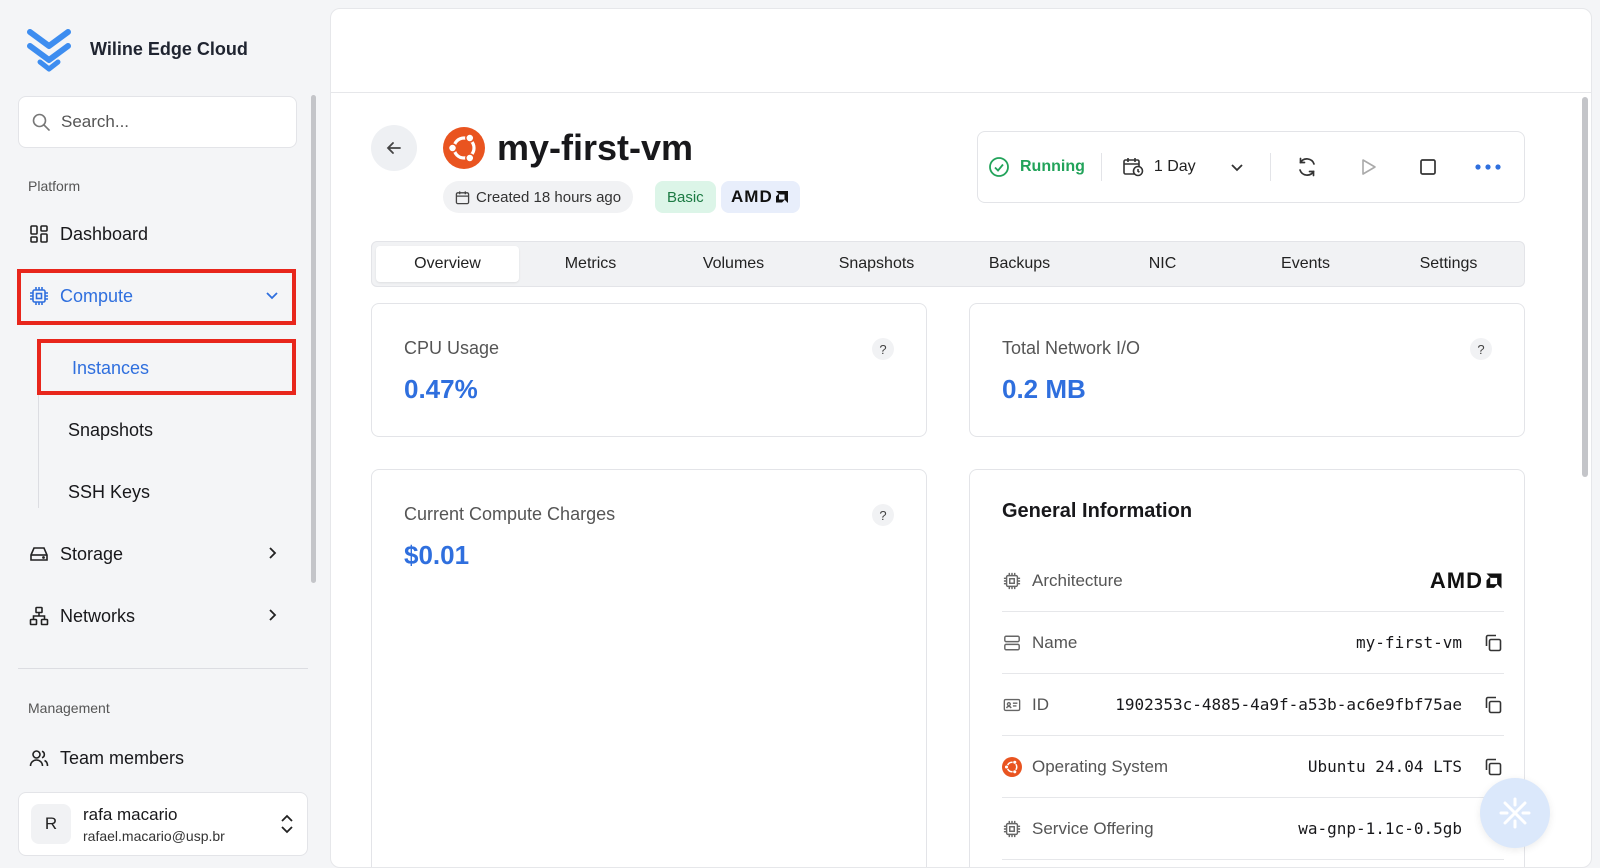  What do you see at coordinates (157, 234) in the screenshot?
I see `sidebar-item-dashboard: Dashboard` at bounding box center [157, 234].